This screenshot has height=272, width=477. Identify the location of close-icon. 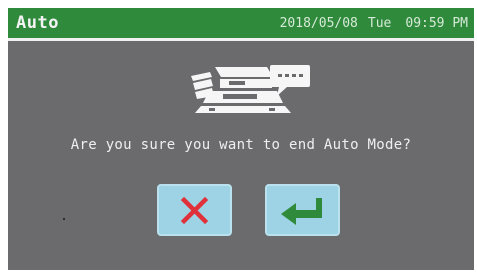
(194, 210).